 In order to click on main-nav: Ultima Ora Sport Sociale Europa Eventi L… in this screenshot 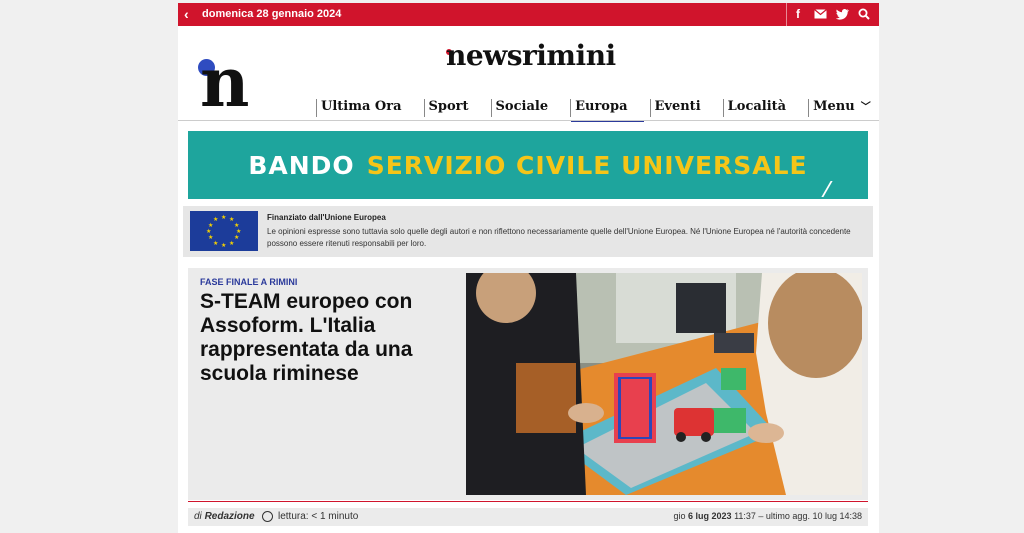, I will do `click(593, 110)`.